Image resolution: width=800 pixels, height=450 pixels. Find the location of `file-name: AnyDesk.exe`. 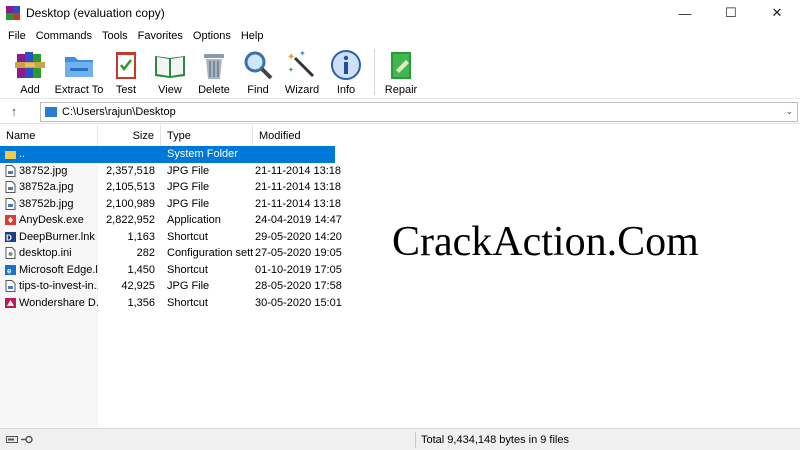

file-name: AnyDesk.exe is located at coordinates (51, 220).